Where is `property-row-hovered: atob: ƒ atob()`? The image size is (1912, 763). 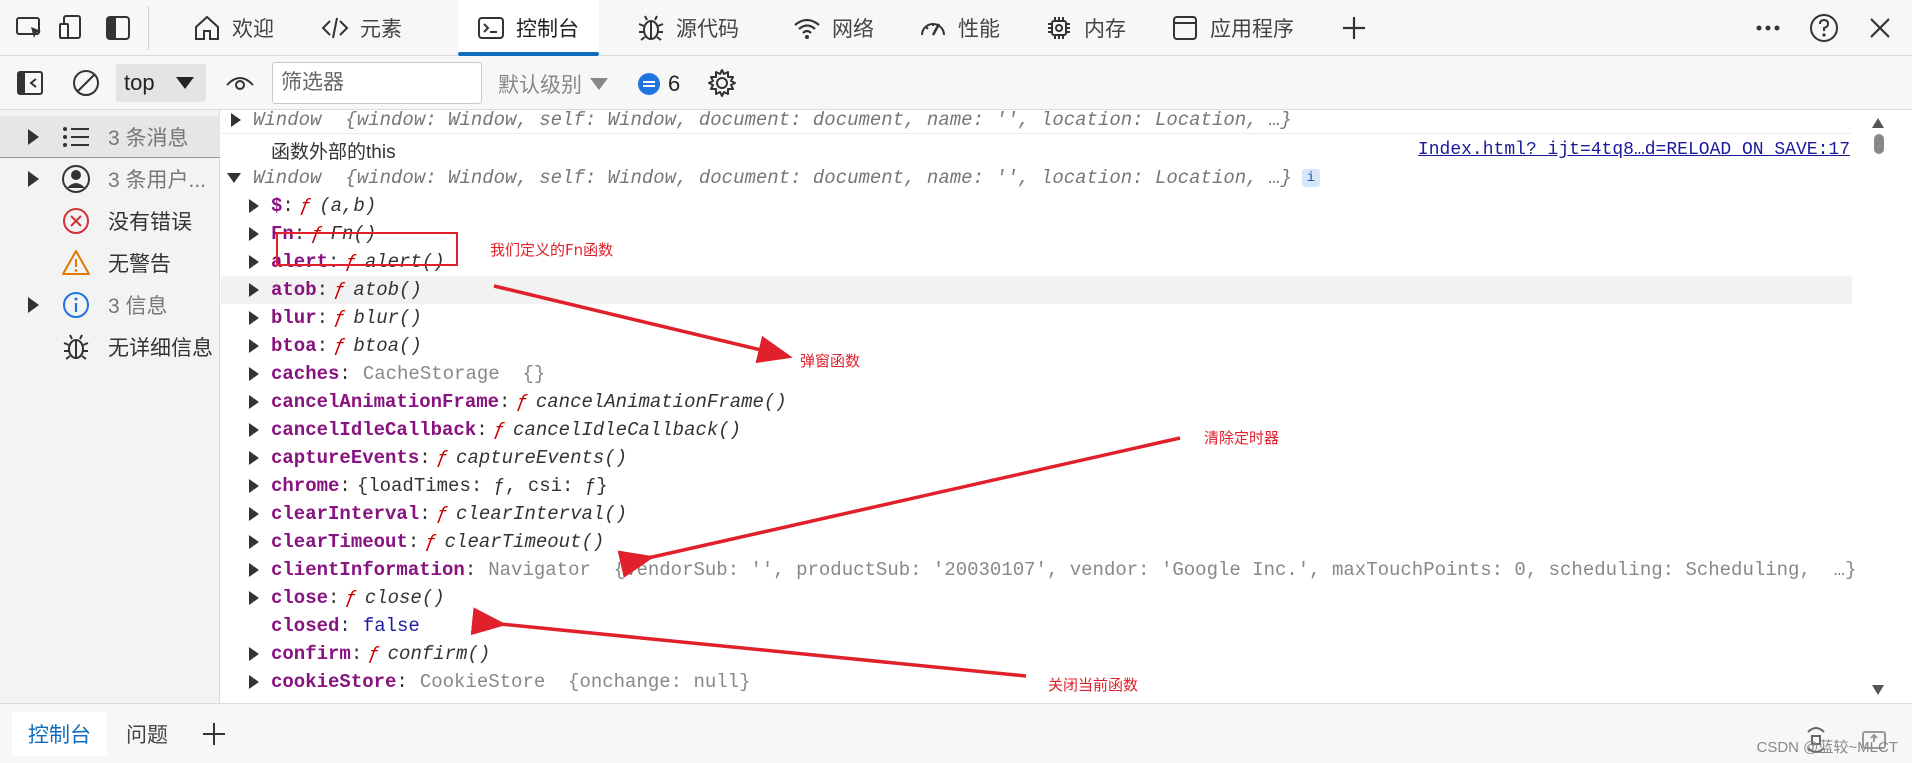
property-row-hovered: atob: ƒ atob() is located at coordinates (1036, 290).